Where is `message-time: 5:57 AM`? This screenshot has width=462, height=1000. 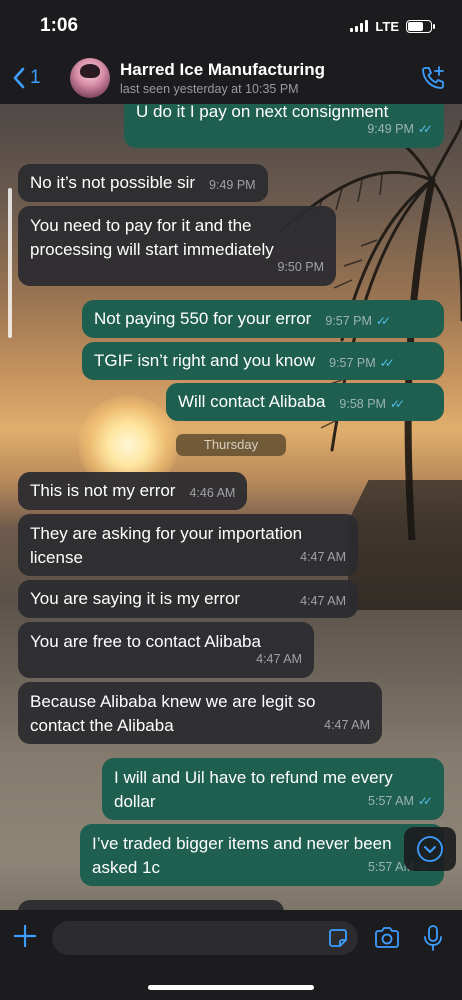
message-time: 5:57 AM is located at coordinates (391, 801).